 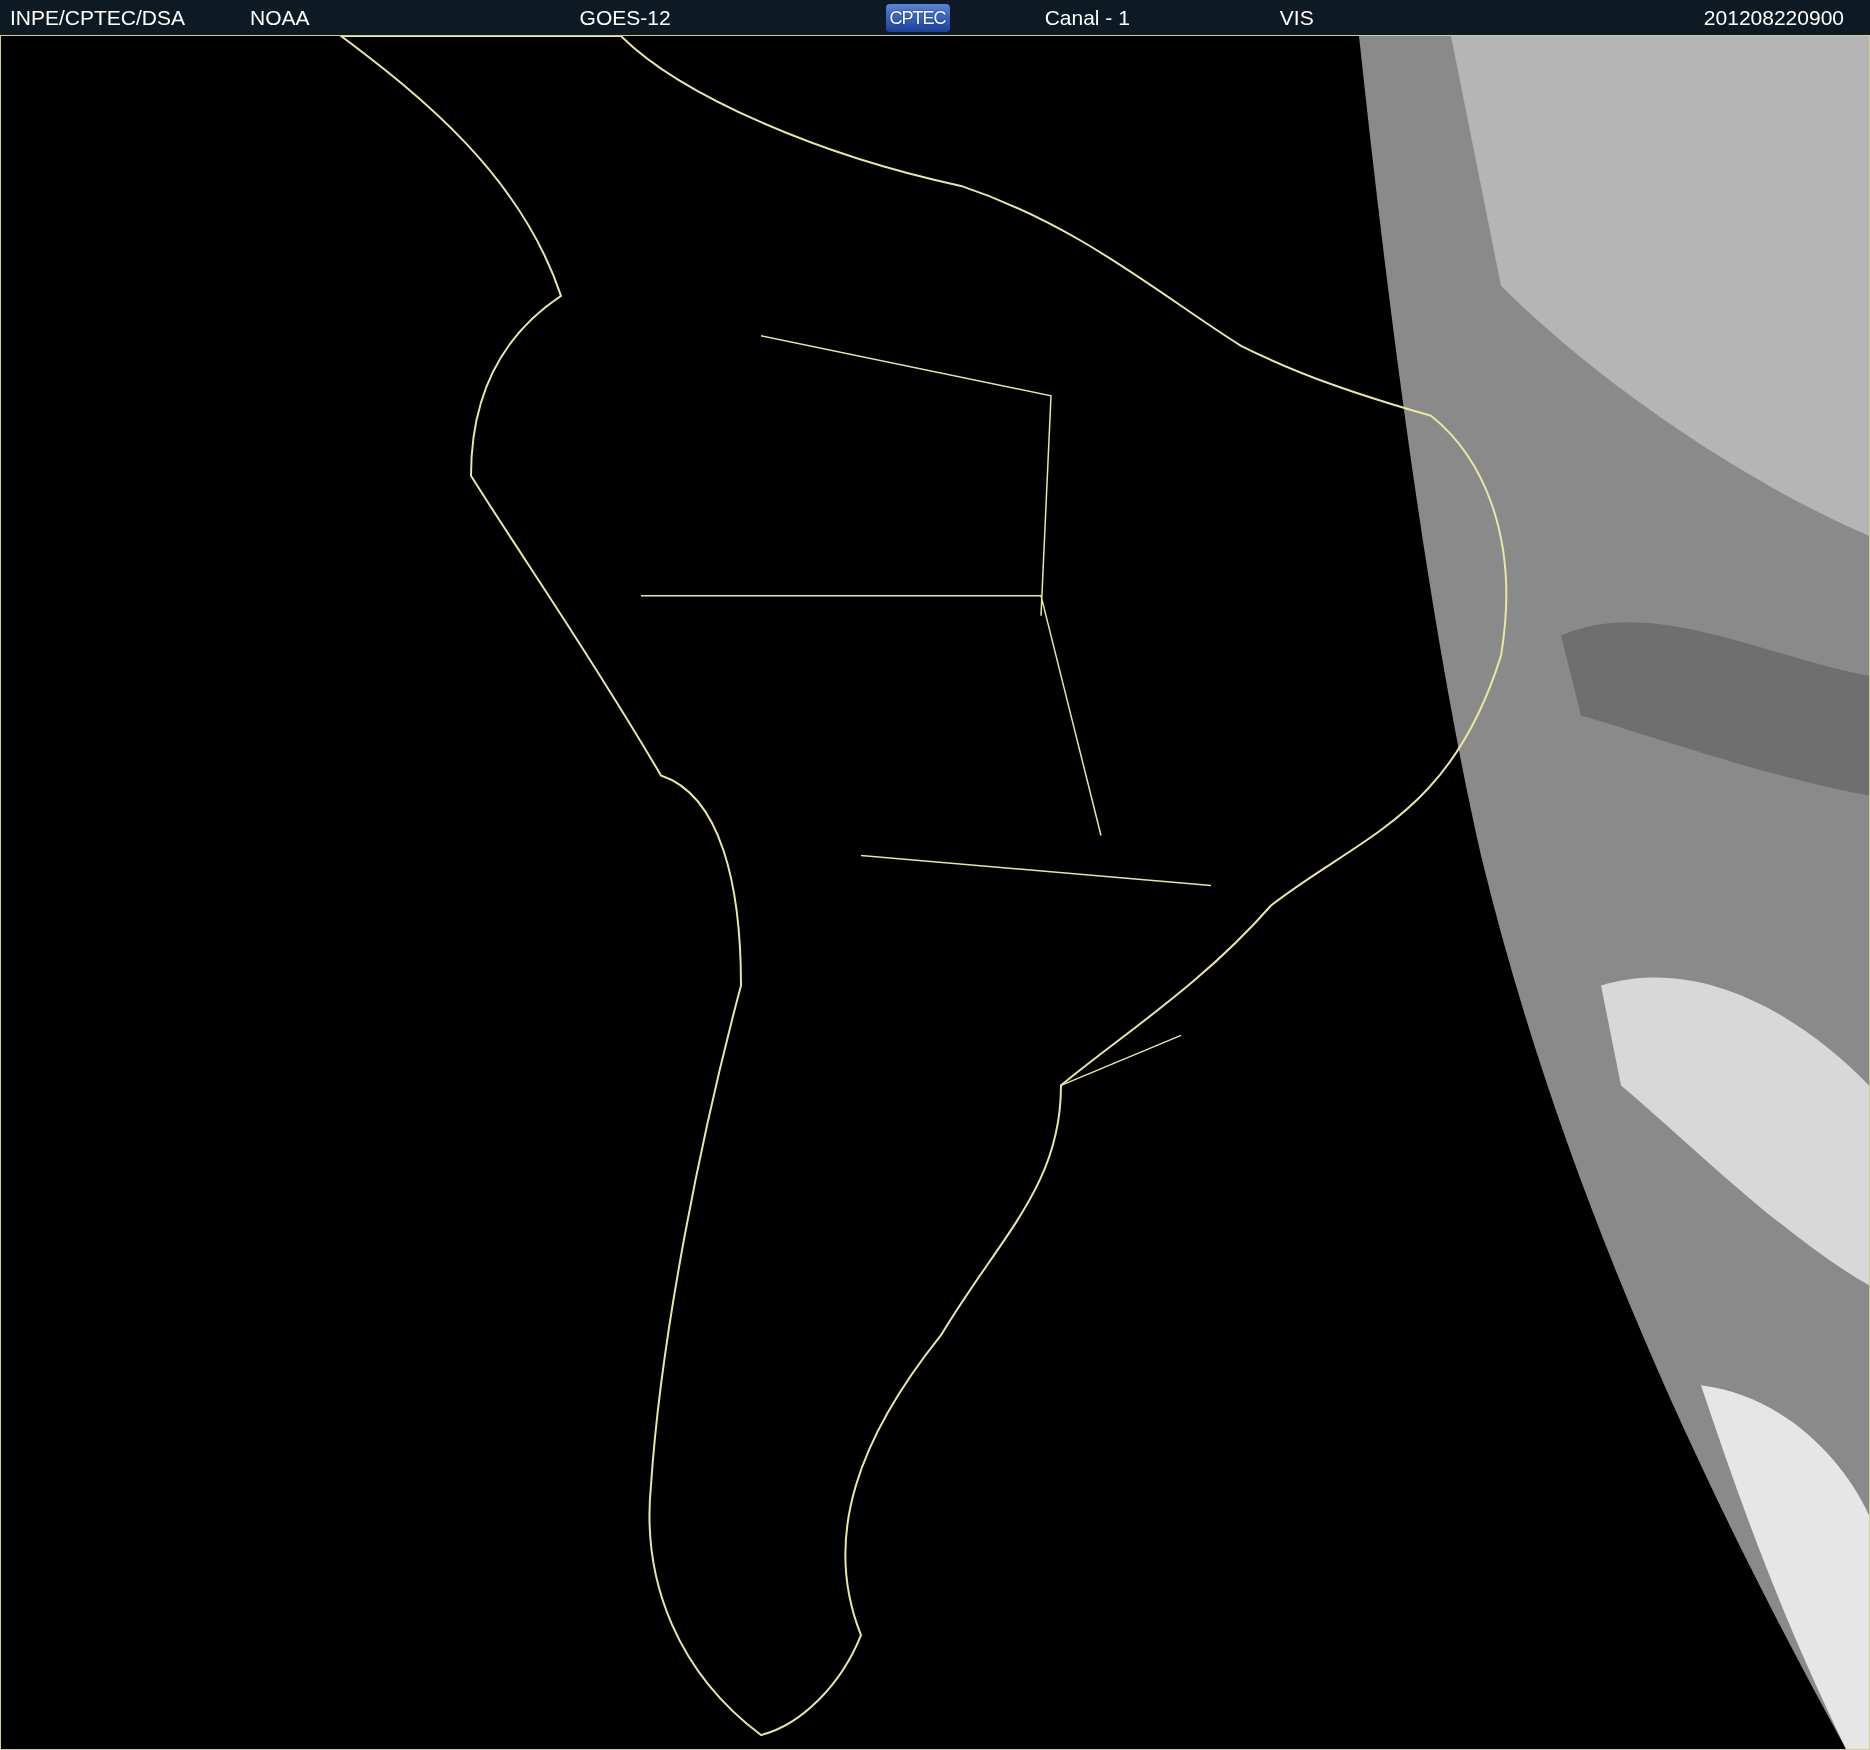 I want to click on institution-label: INPE/CPTEC/DSA, so click(x=98, y=17).